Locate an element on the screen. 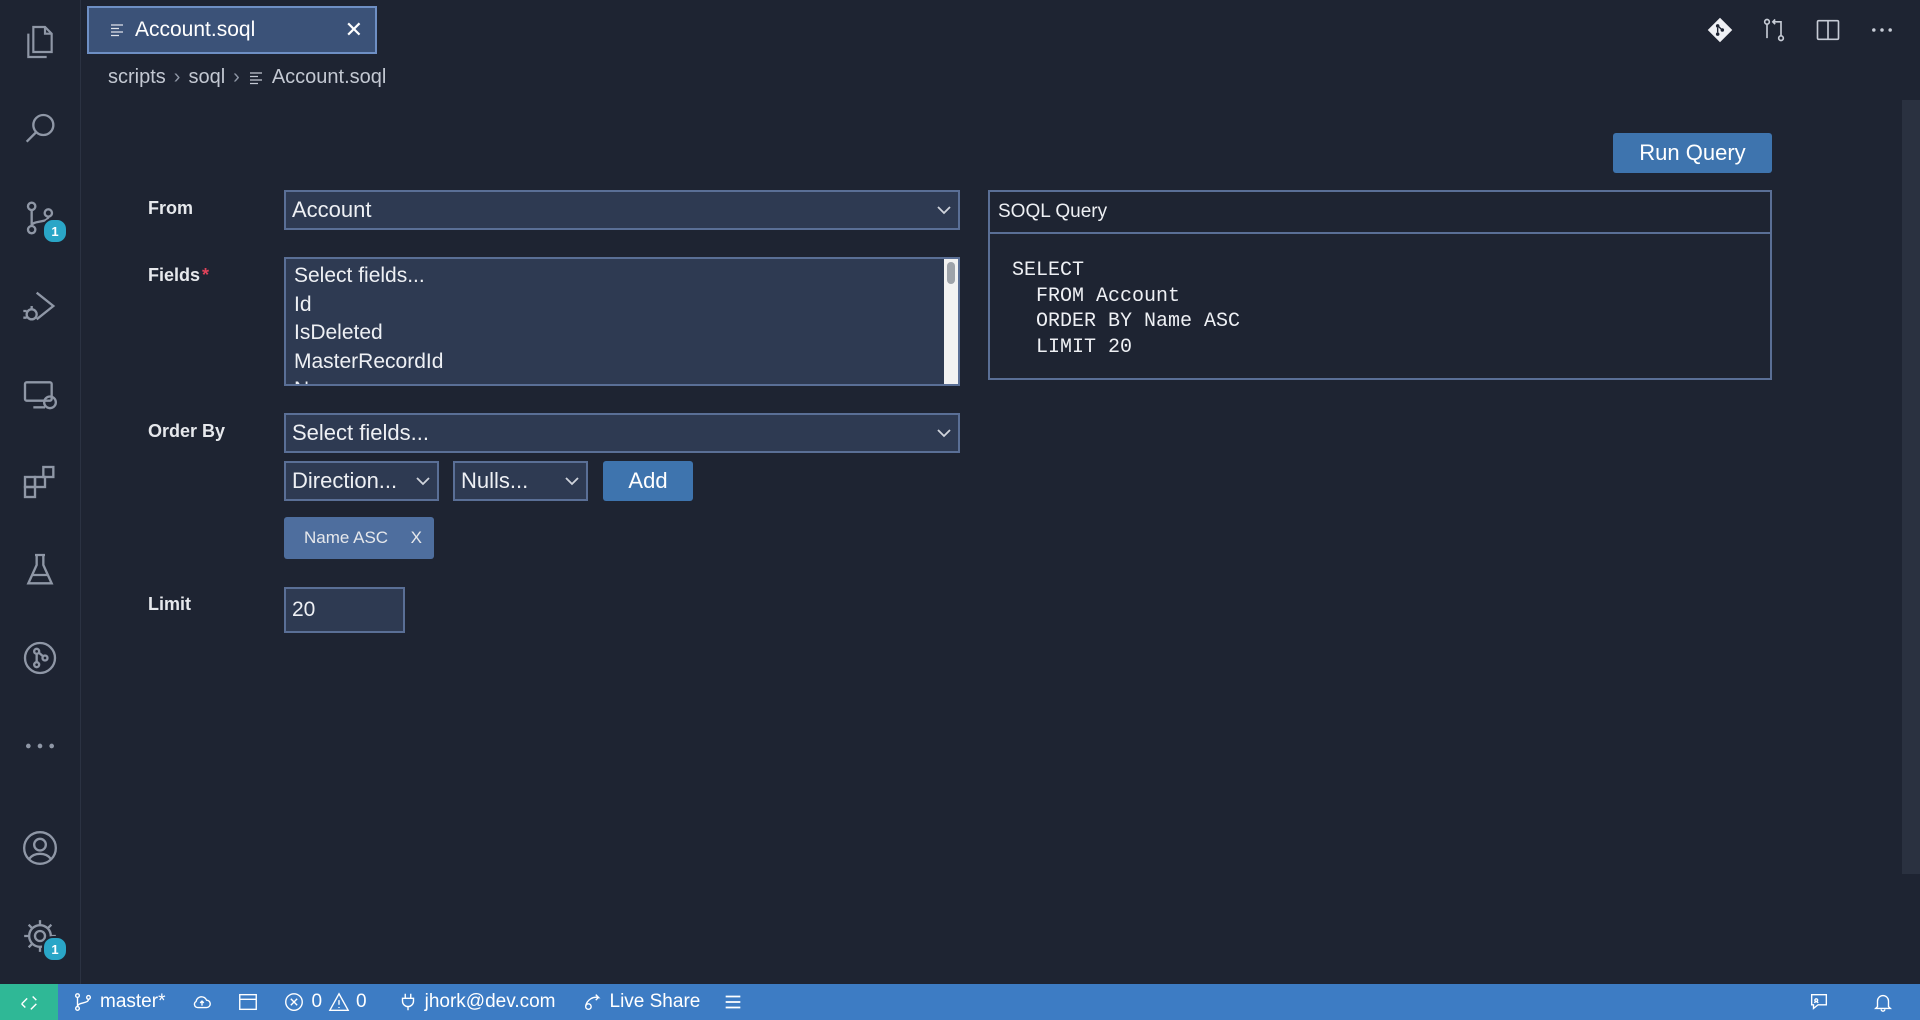  order-by-pill-label: Name ASC is located at coordinates (346, 537).